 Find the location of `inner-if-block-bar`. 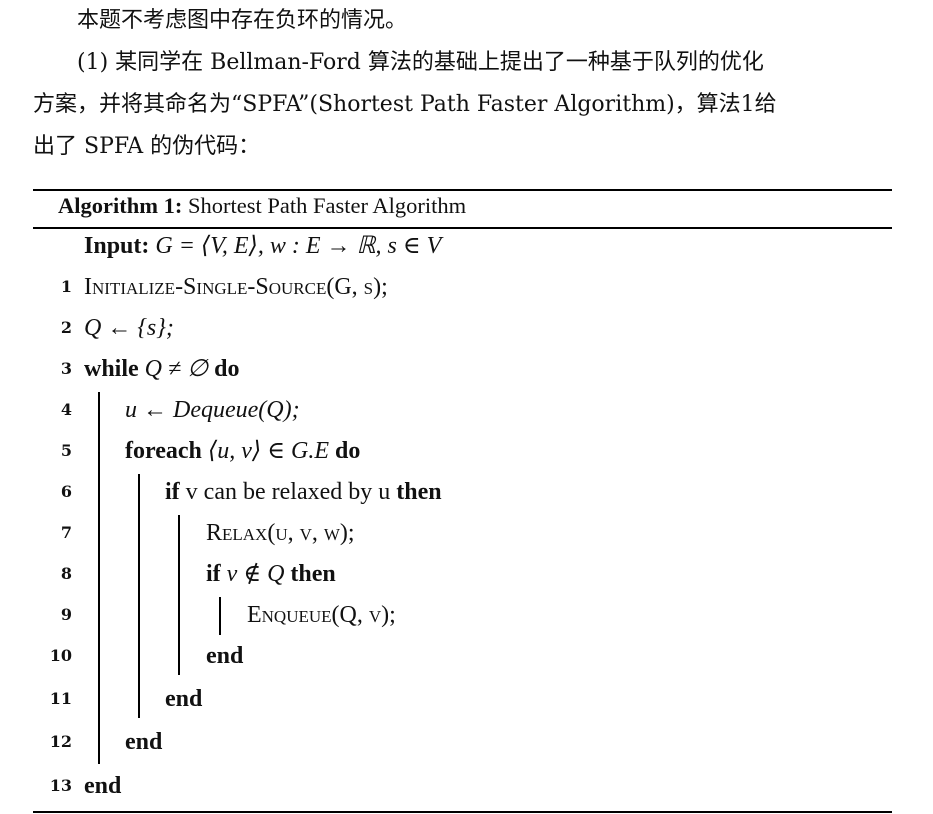

inner-if-block-bar is located at coordinates (220, 616).